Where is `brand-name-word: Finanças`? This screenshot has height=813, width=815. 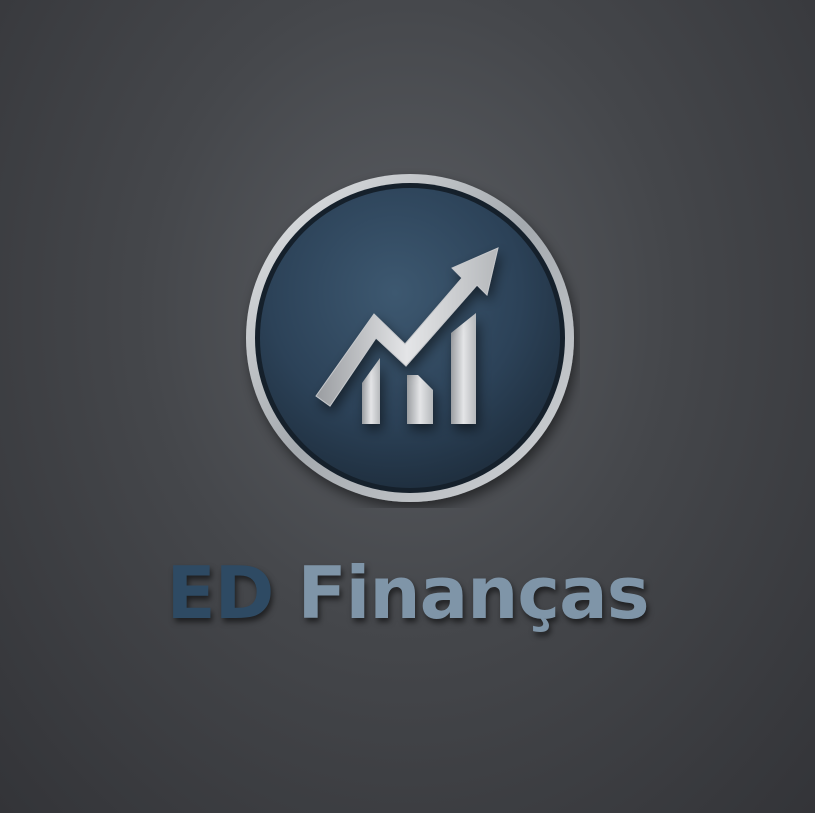
brand-name-word: Finanças is located at coordinates (473, 593).